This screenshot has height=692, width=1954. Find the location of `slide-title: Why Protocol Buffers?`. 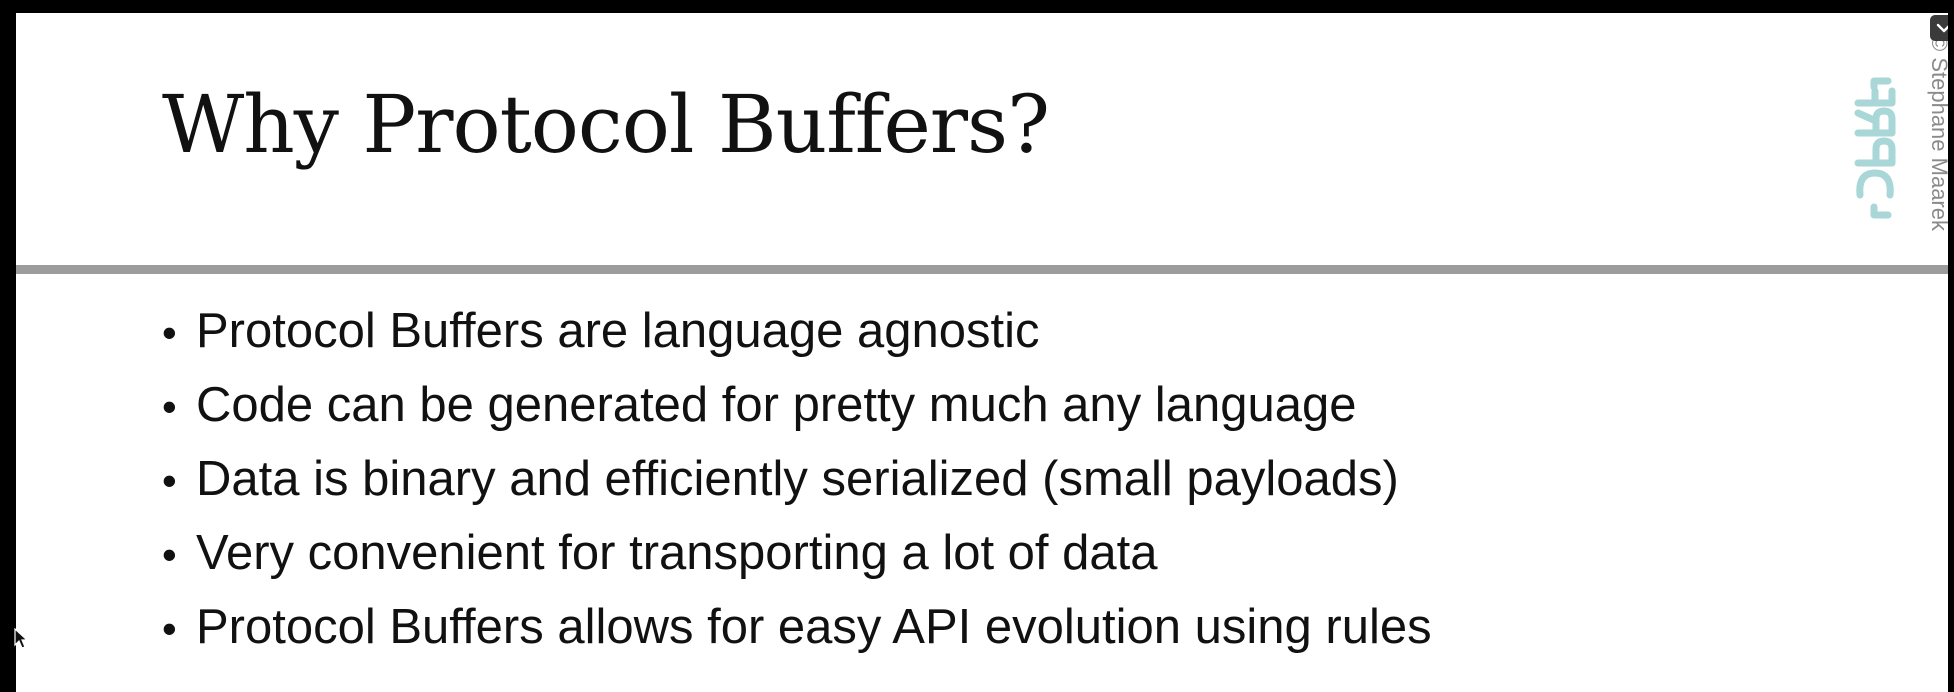

slide-title: Why Protocol Buffers? is located at coordinates (606, 124).